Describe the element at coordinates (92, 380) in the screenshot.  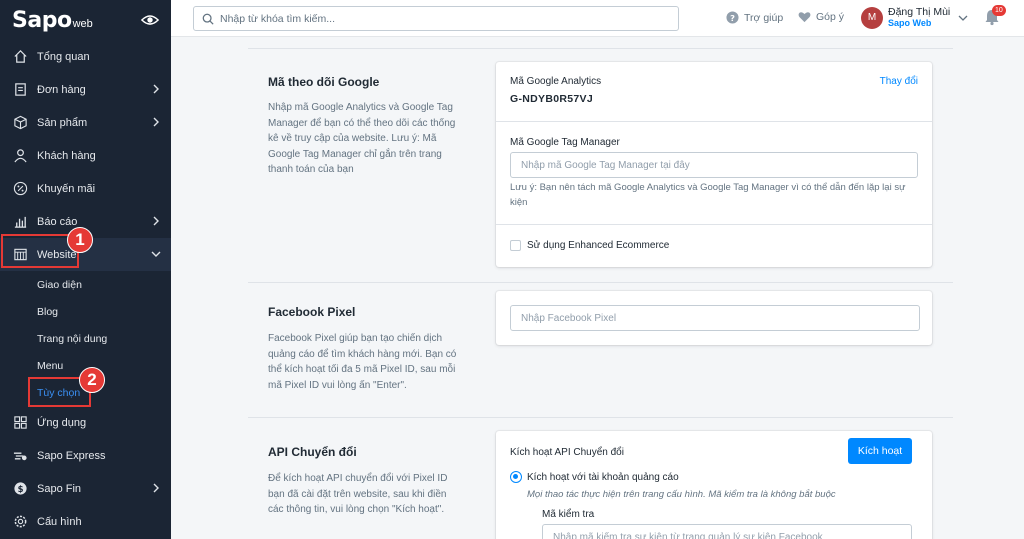
I see `callout-2: 2` at that location.